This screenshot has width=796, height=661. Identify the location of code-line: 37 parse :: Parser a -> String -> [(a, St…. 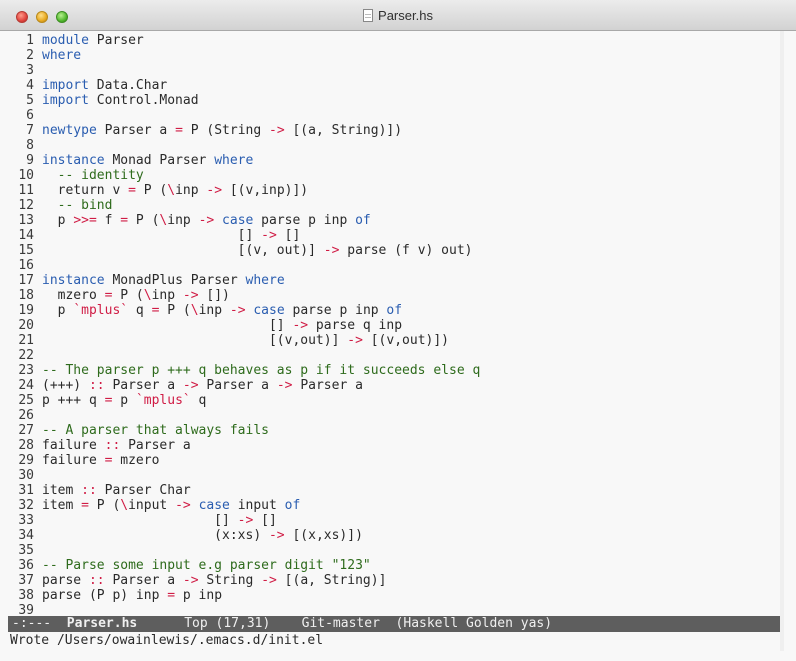
(197, 580).